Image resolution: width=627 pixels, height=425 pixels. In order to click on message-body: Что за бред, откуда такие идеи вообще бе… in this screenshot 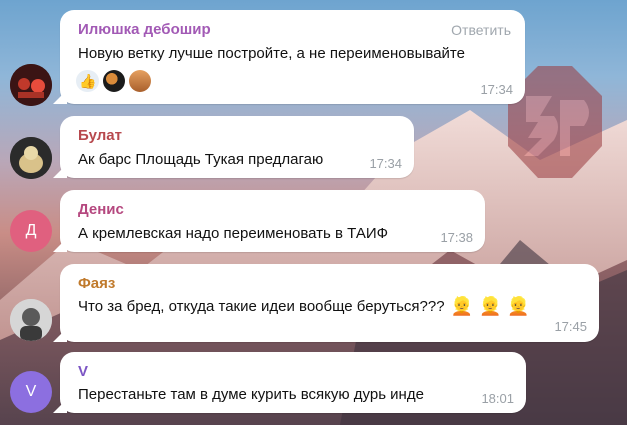, I will do `click(261, 306)`.